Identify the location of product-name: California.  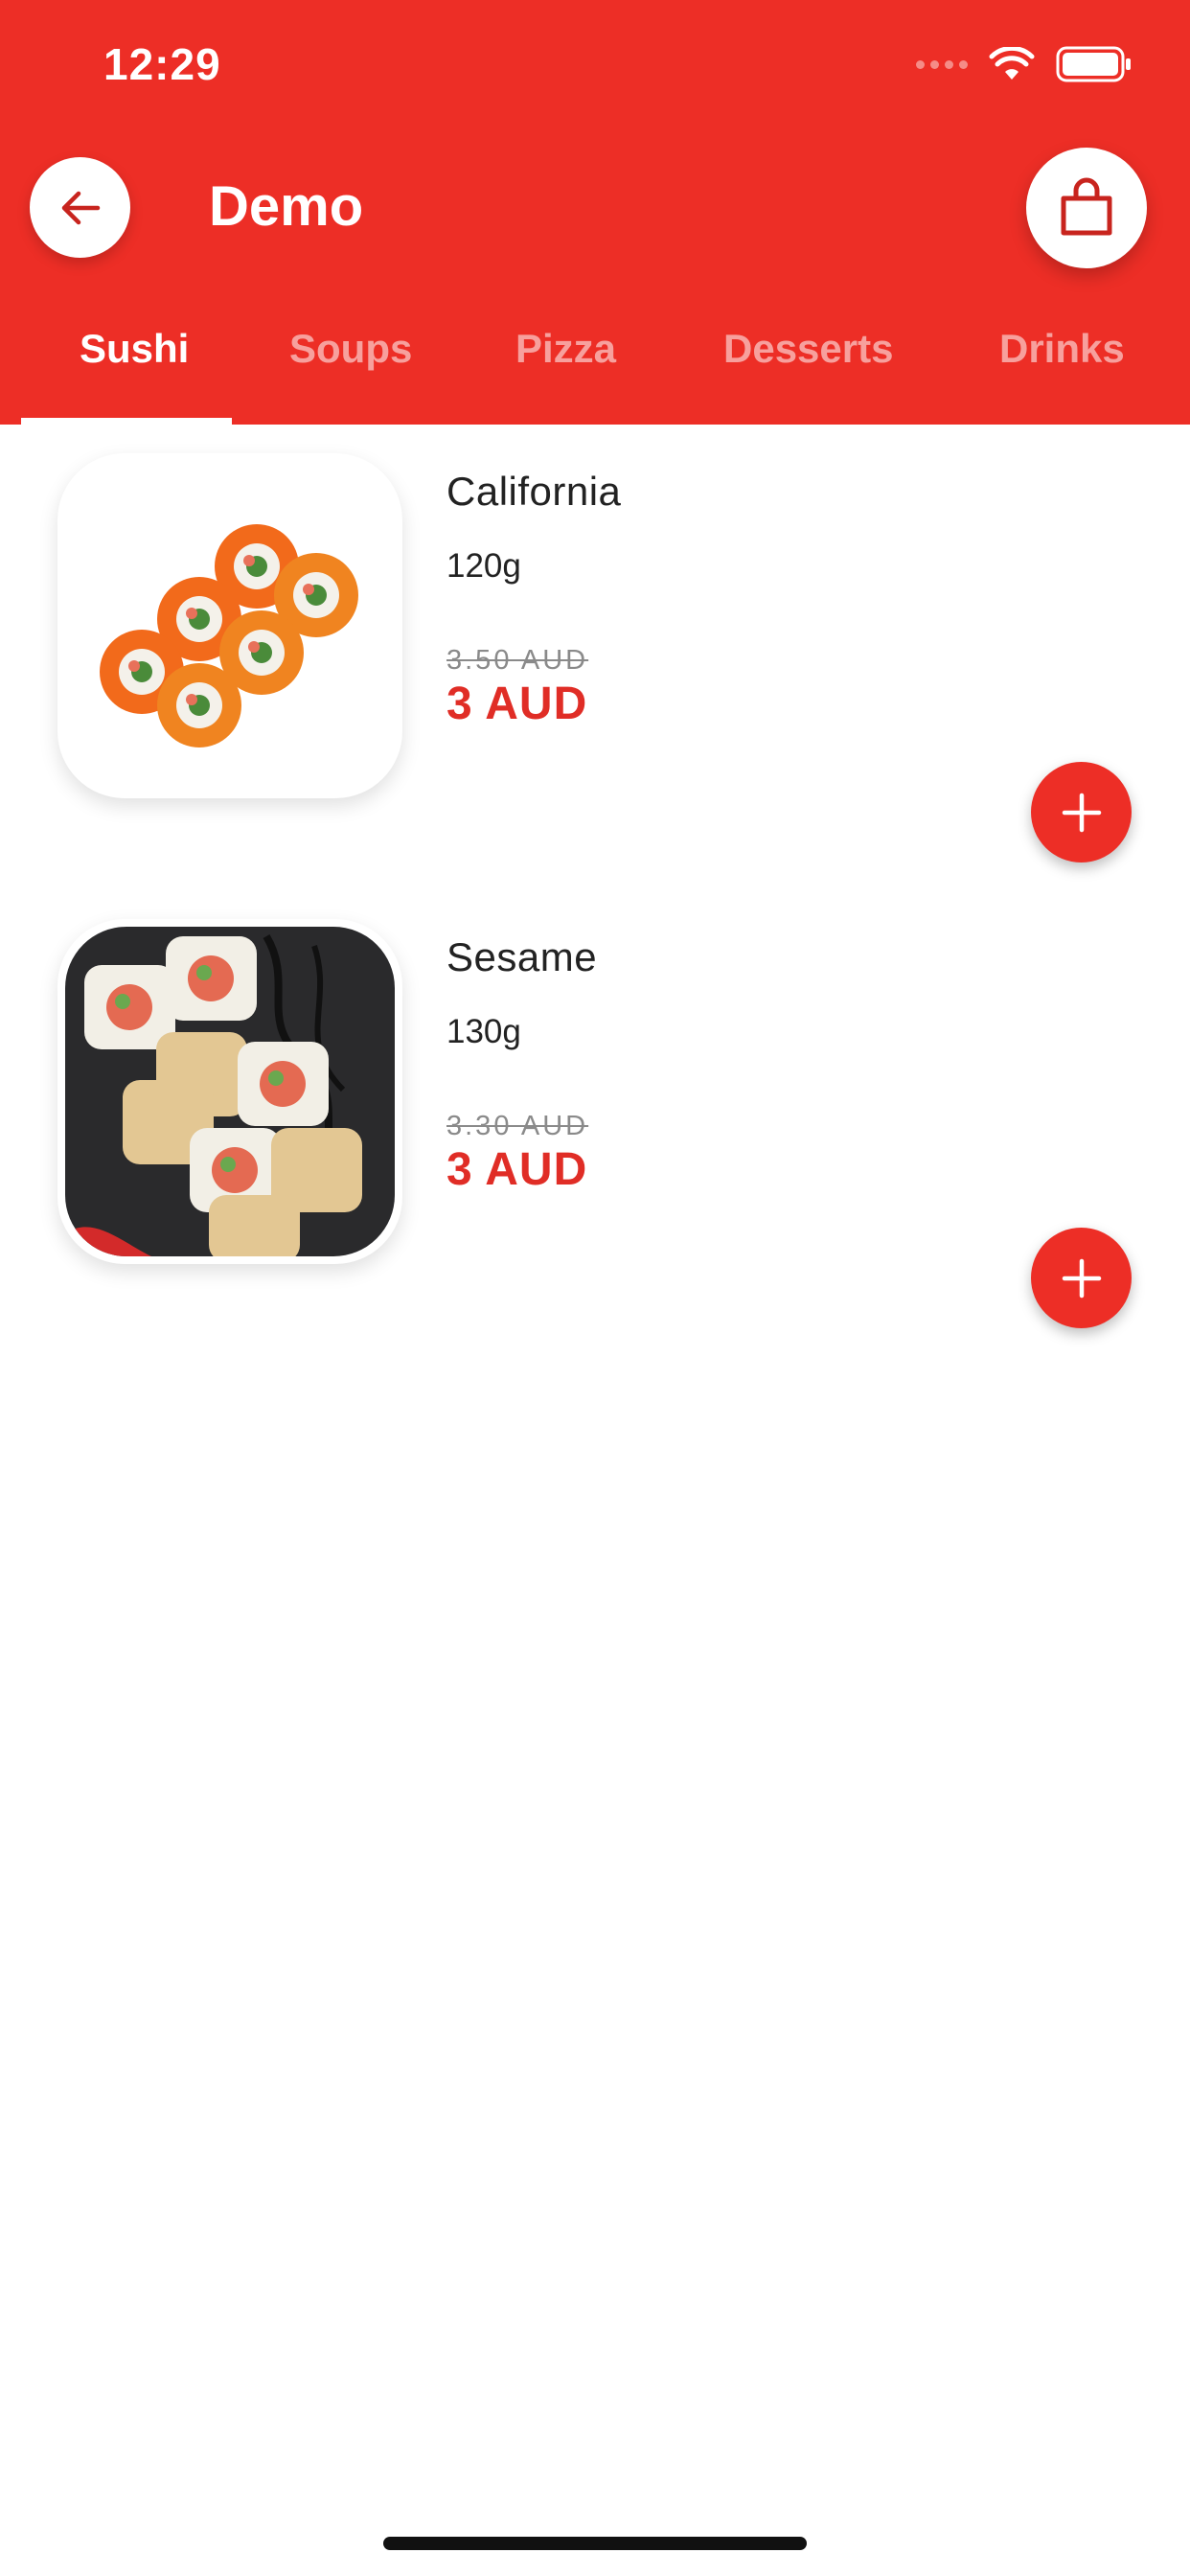
(534, 491).